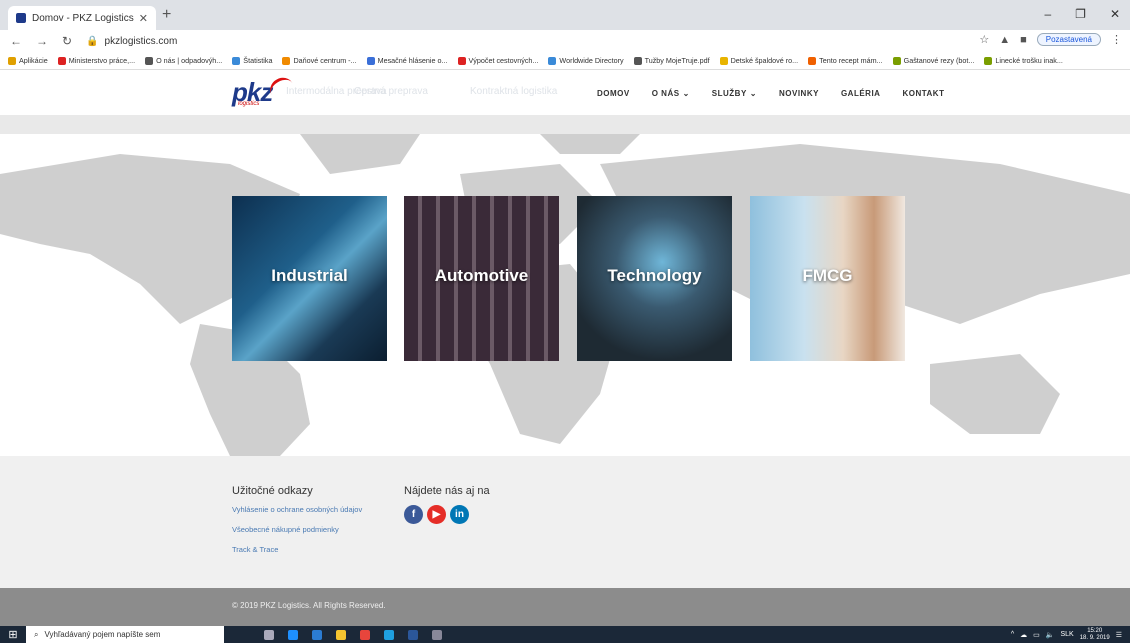 The width and height of the screenshot is (1130, 643). Describe the element at coordinates (413, 514) in the screenshot. I see `facebook-icon: f` at that location.